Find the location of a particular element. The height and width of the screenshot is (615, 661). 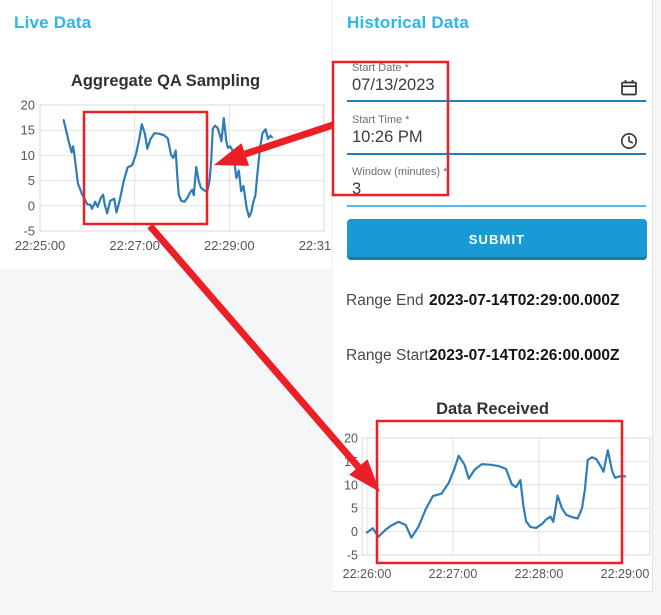

range-start-label: Range Start is located at coordinates (387, 355).